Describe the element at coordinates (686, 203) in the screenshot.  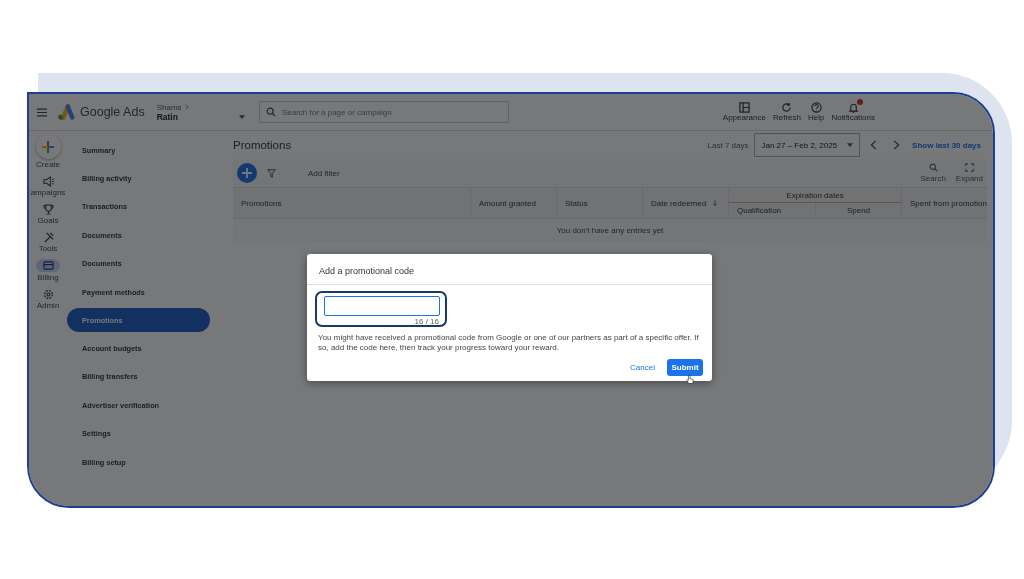
I see `column-header: Date redeemed` at that location.